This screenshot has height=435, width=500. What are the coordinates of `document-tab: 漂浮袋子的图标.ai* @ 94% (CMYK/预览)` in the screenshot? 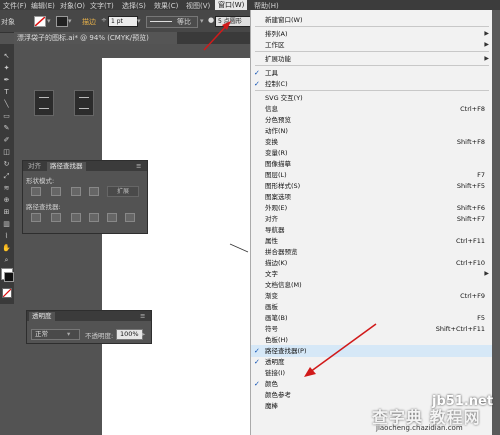 It's located at (95, 38).